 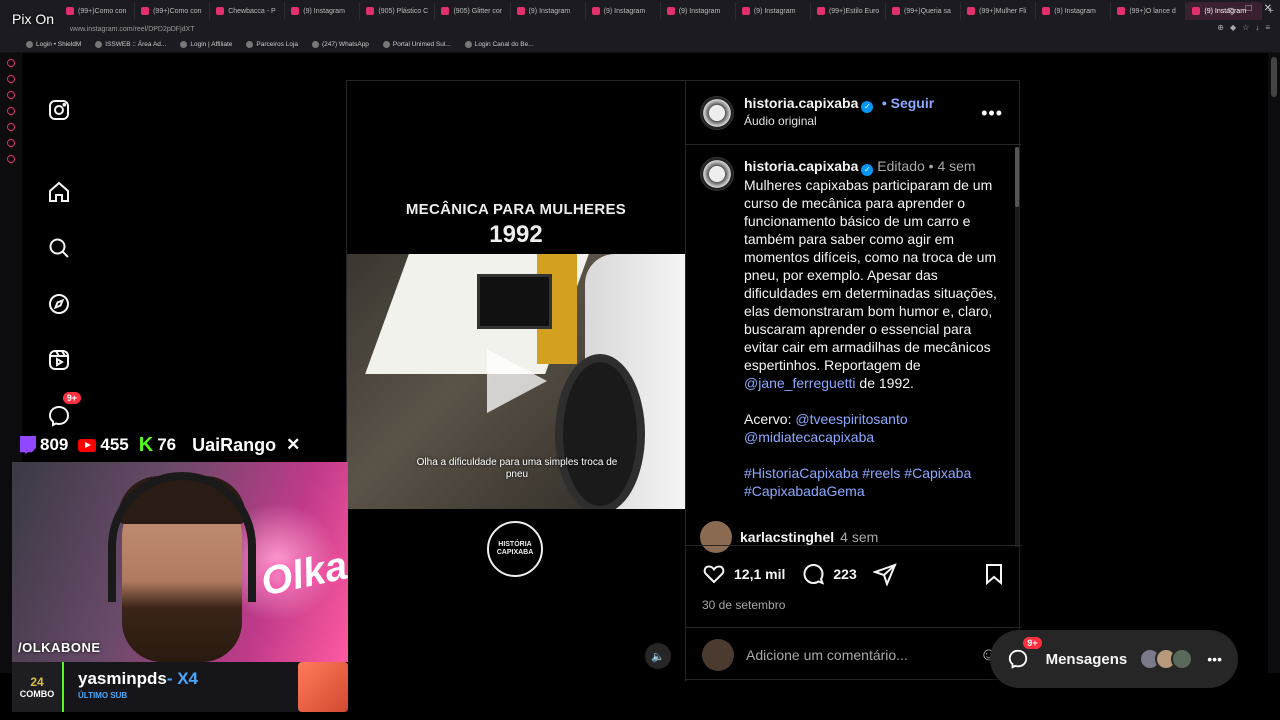 I want to click on caption-avatar, so click(x=717, y=174).